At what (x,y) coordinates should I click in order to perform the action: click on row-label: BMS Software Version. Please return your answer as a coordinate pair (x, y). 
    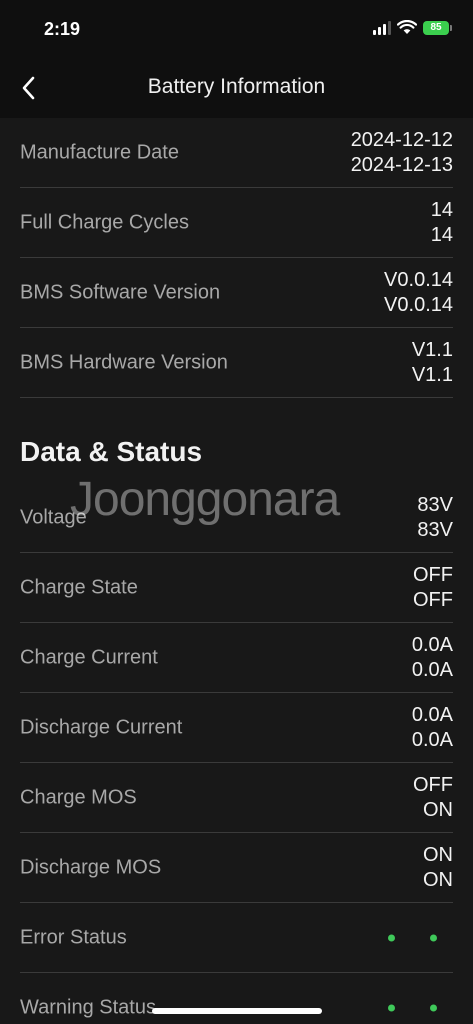
    Looking at the image, I should click on (120, 292).